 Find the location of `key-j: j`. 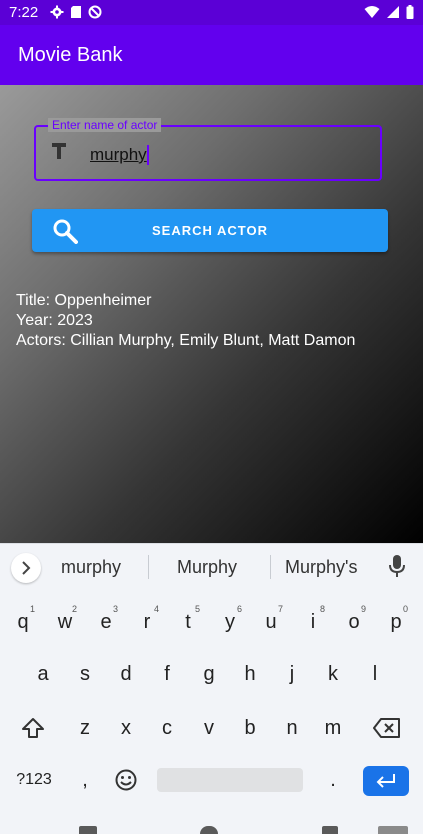

key-j: j is located at coordinates (292, 674).